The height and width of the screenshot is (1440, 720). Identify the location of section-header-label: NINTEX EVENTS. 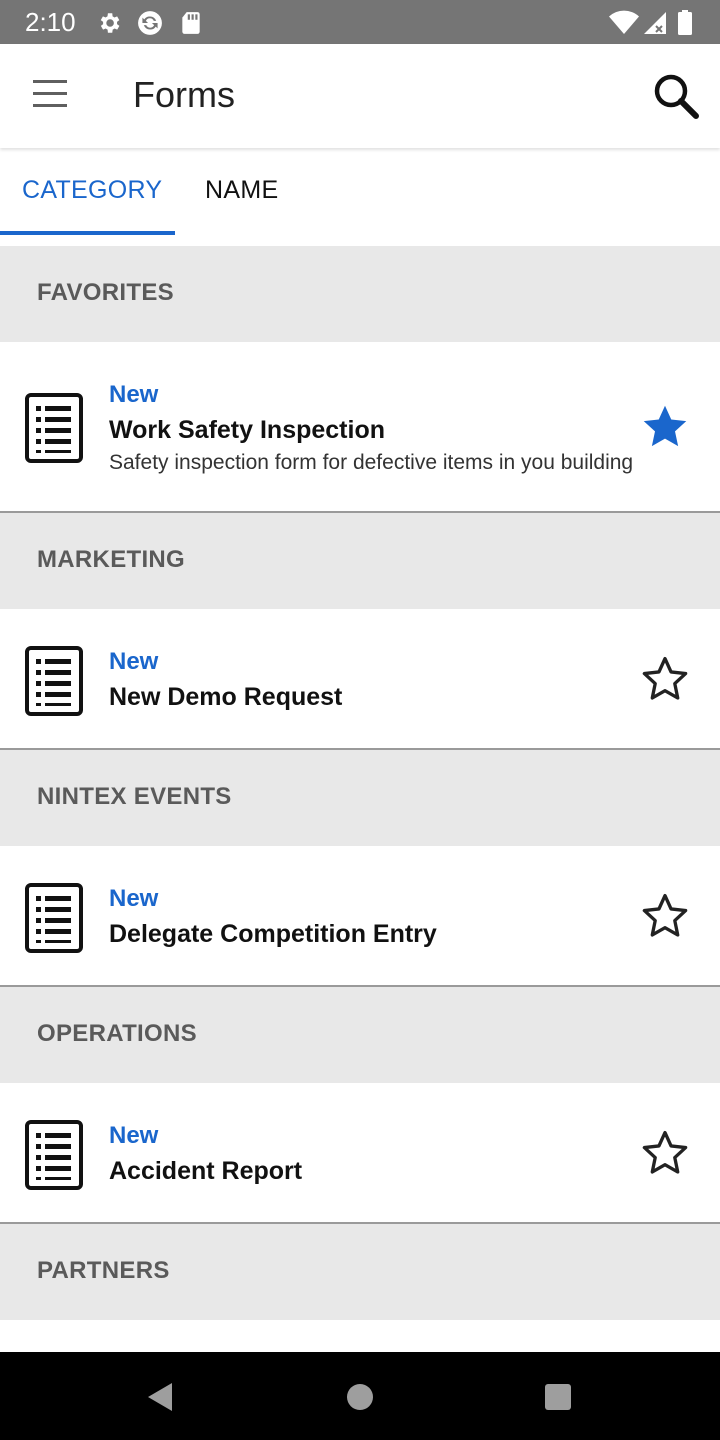
(134, 796).